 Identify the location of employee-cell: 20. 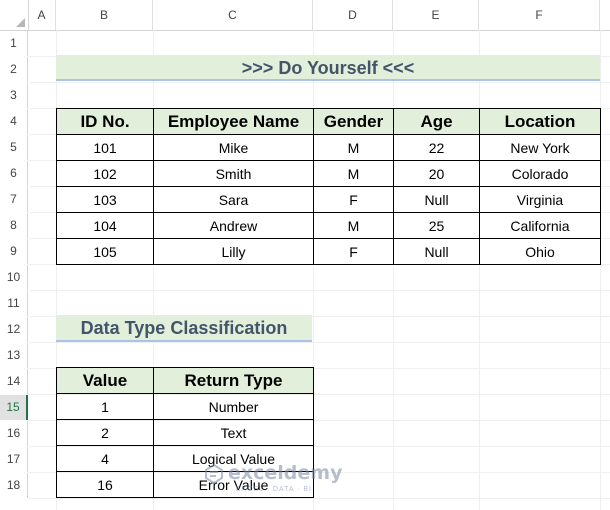
(436, 173).